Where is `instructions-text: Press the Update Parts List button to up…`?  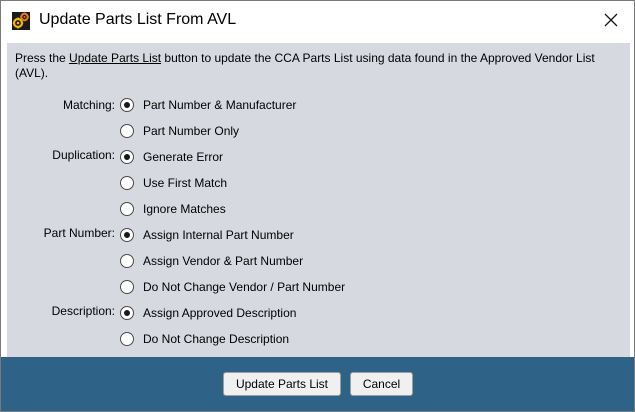 instructions-text: Press the Update Parts List button to up… is located at coordinates (320, 66).